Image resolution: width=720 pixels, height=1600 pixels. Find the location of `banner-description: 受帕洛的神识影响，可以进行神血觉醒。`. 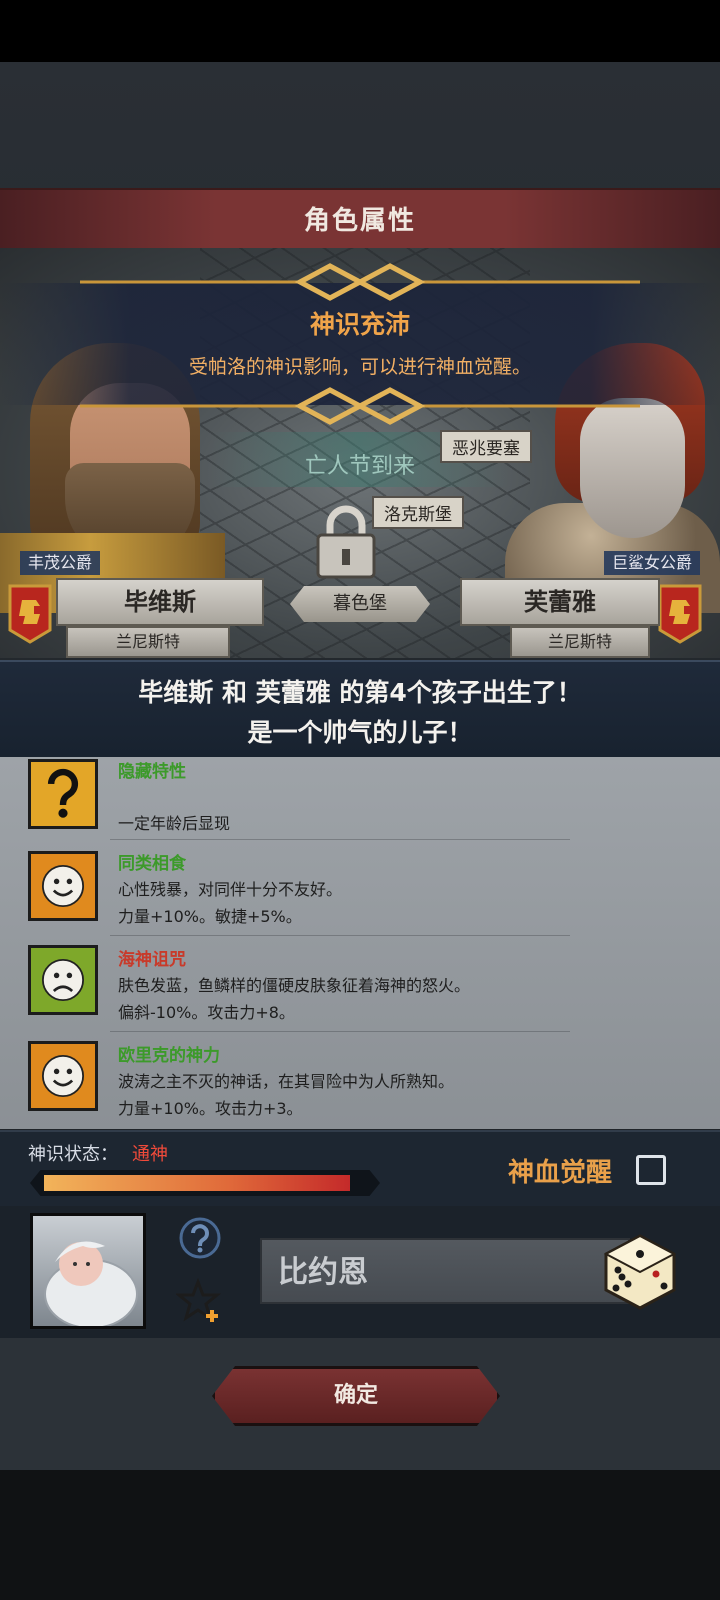

banner-description: 受帕洛的神识影响，可以进行神血觉醒。 is located at coordinates (359, 367).